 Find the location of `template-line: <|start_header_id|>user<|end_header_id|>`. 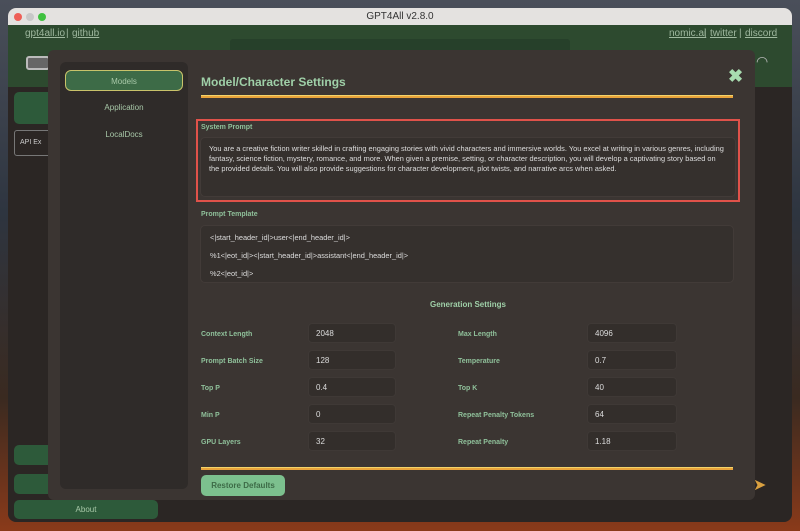

template-line: <|start_header_id|>user<|end_header_id|> is located at coordinates (280, 237).